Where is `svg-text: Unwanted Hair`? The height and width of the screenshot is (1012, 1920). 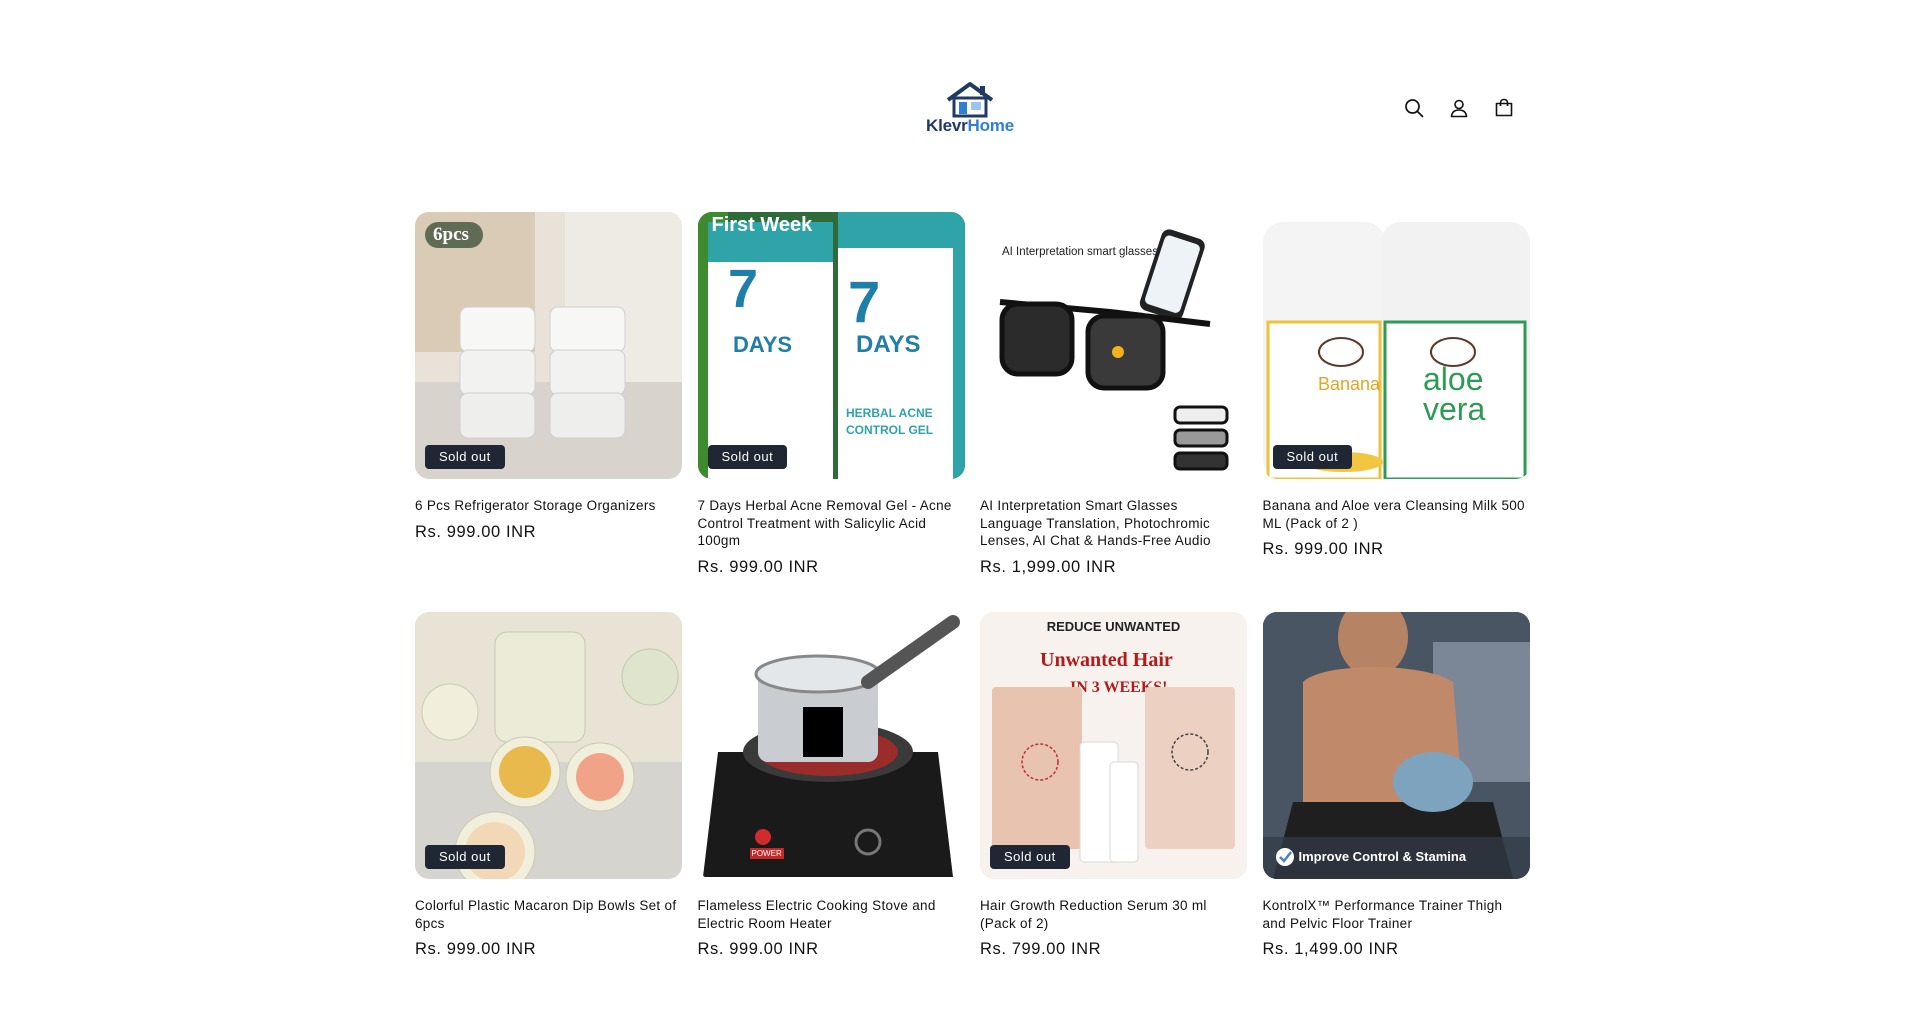
svg-text: Unwanted Hair is located at coordinates (1106, 660).